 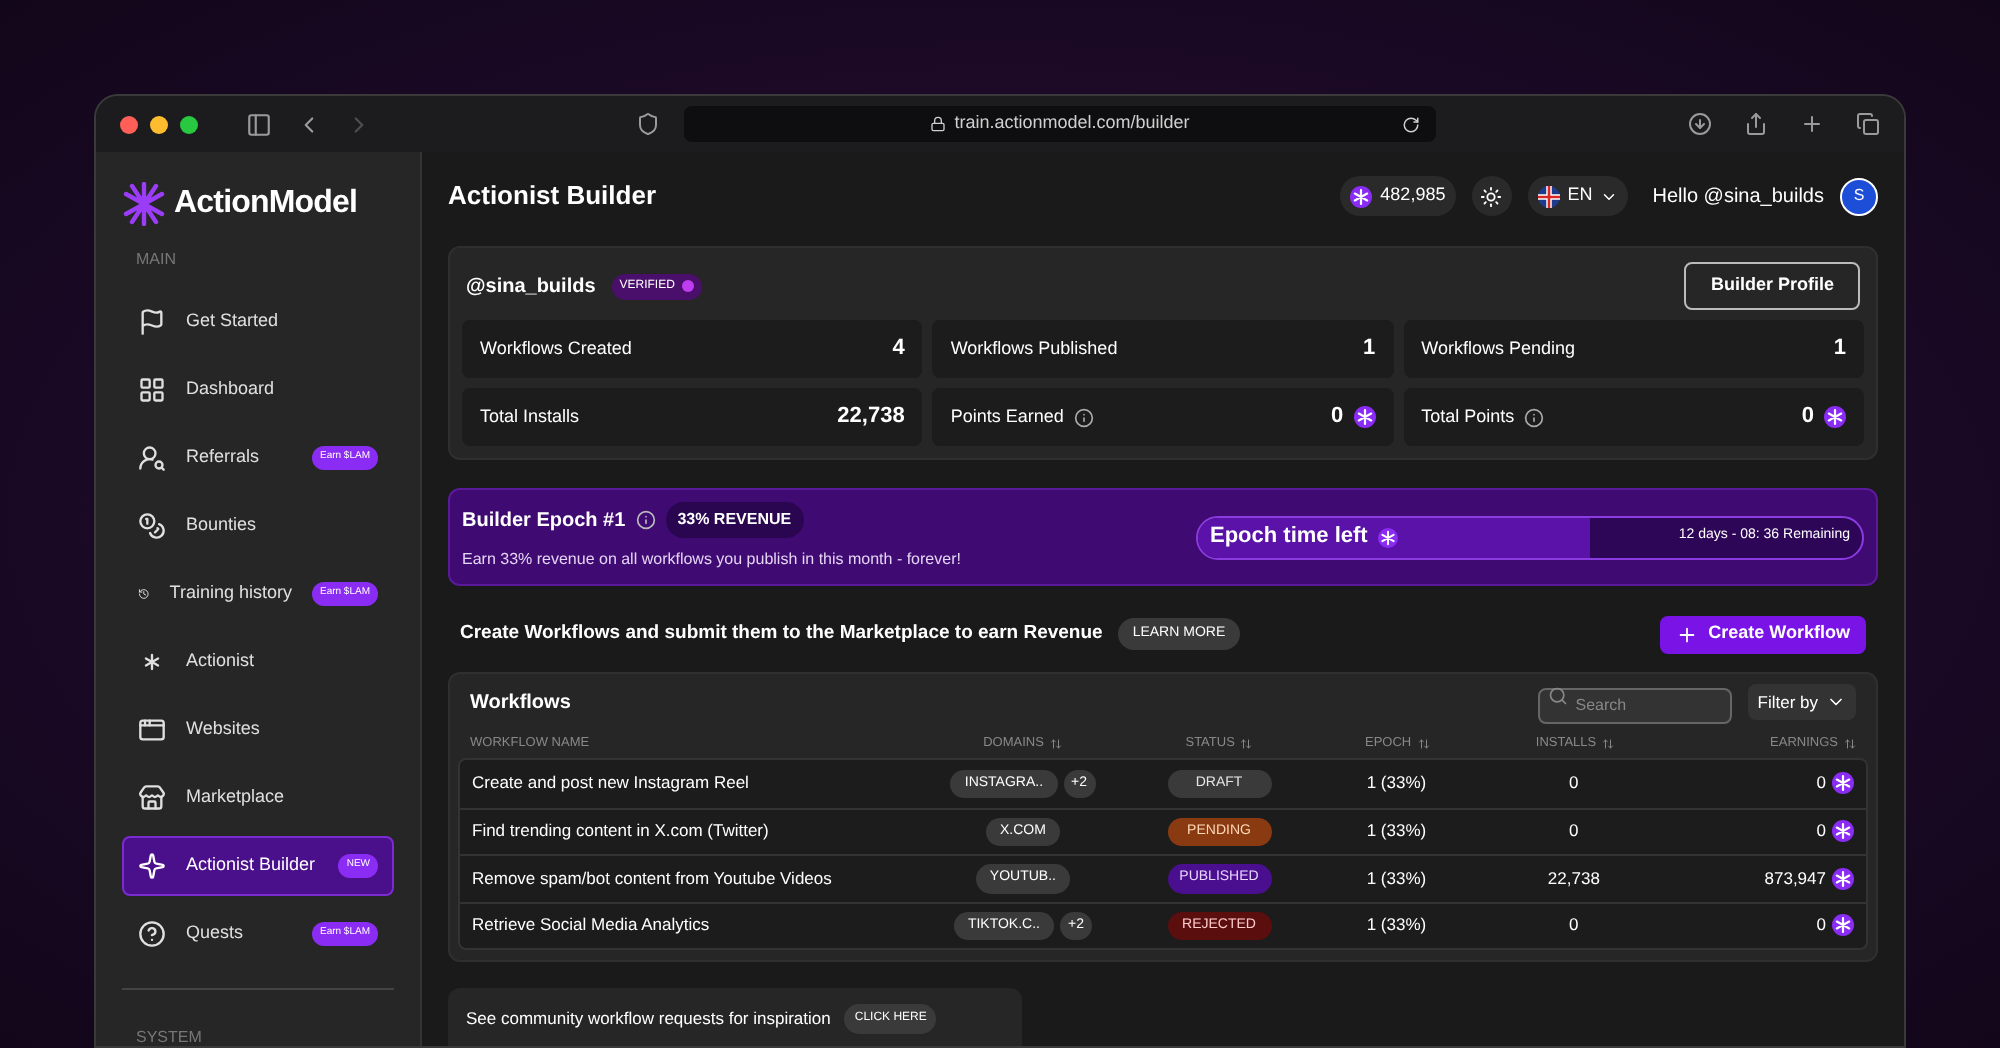 I want to click on shield-icon, so click(x=648, y=124).